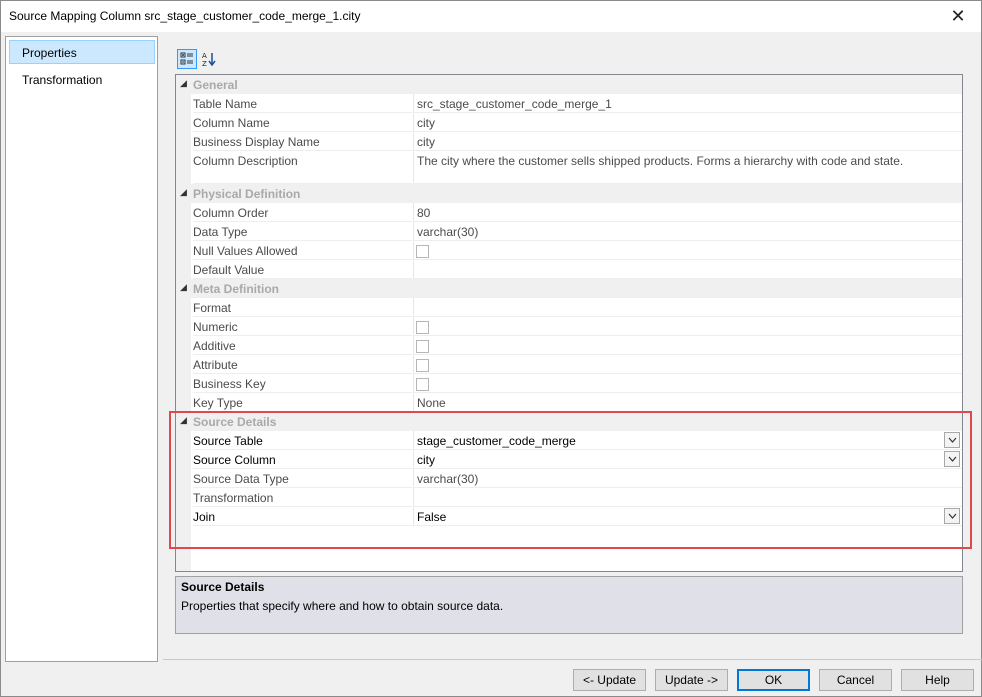  Describe the element at coordinates (235, 422) in the screenshot. I see `category-label: Source Details` at that location.